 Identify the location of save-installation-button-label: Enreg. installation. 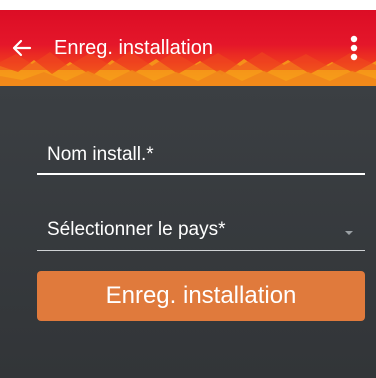
(201, 295).